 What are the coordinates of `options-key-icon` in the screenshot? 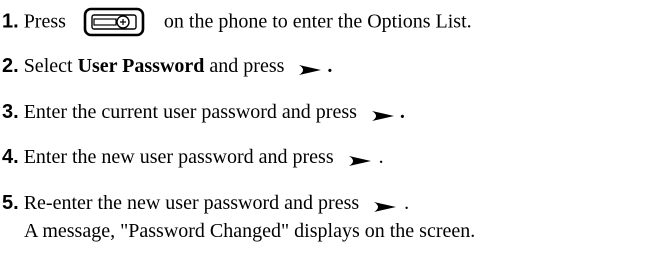 It's located at (114, 22).